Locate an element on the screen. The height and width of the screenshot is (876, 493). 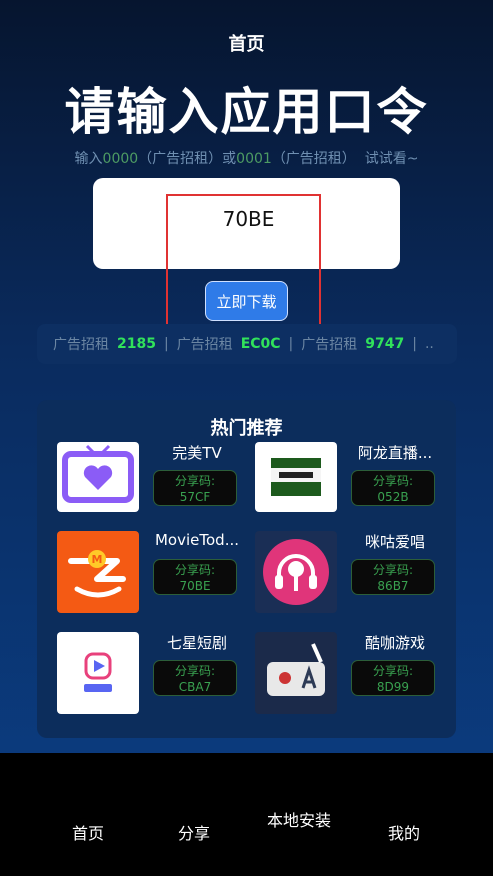
share-code-badge: 分享码: 70BE is located at coordinates (195, 577).